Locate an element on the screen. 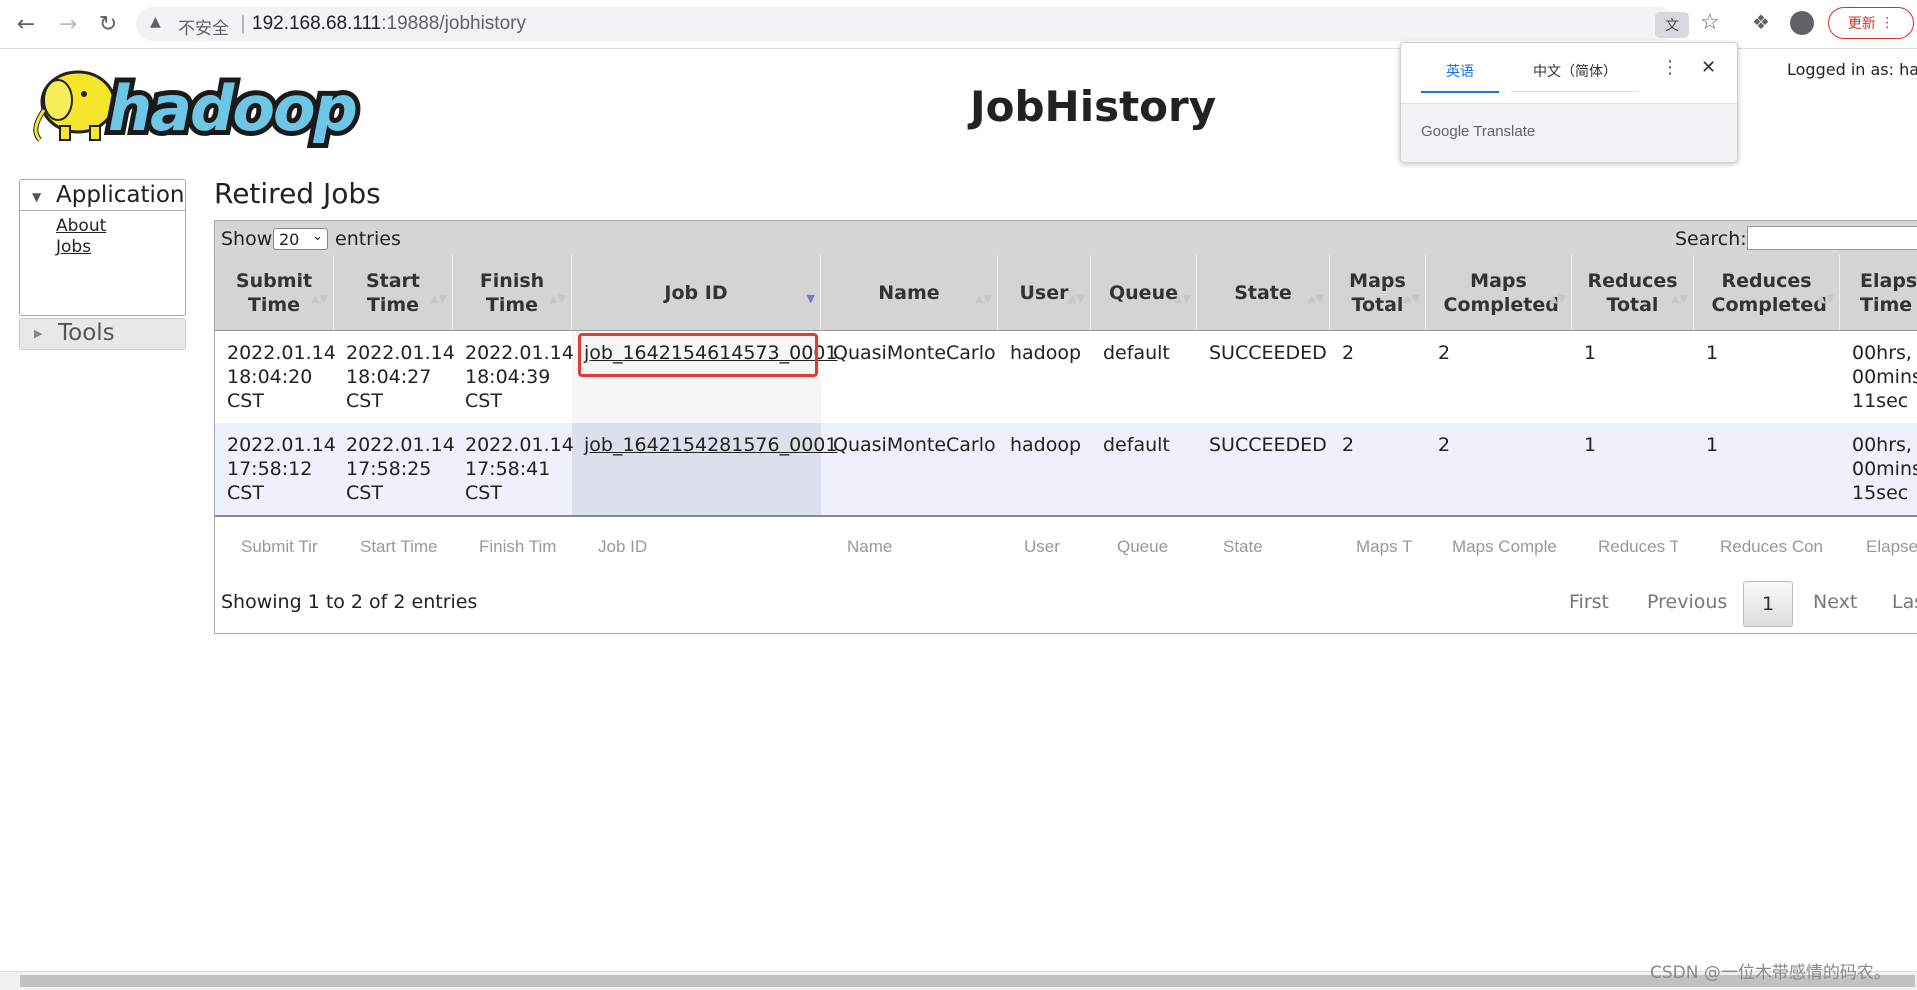  triangle-right-icon: ▶ is located at coordinates (38, 333).